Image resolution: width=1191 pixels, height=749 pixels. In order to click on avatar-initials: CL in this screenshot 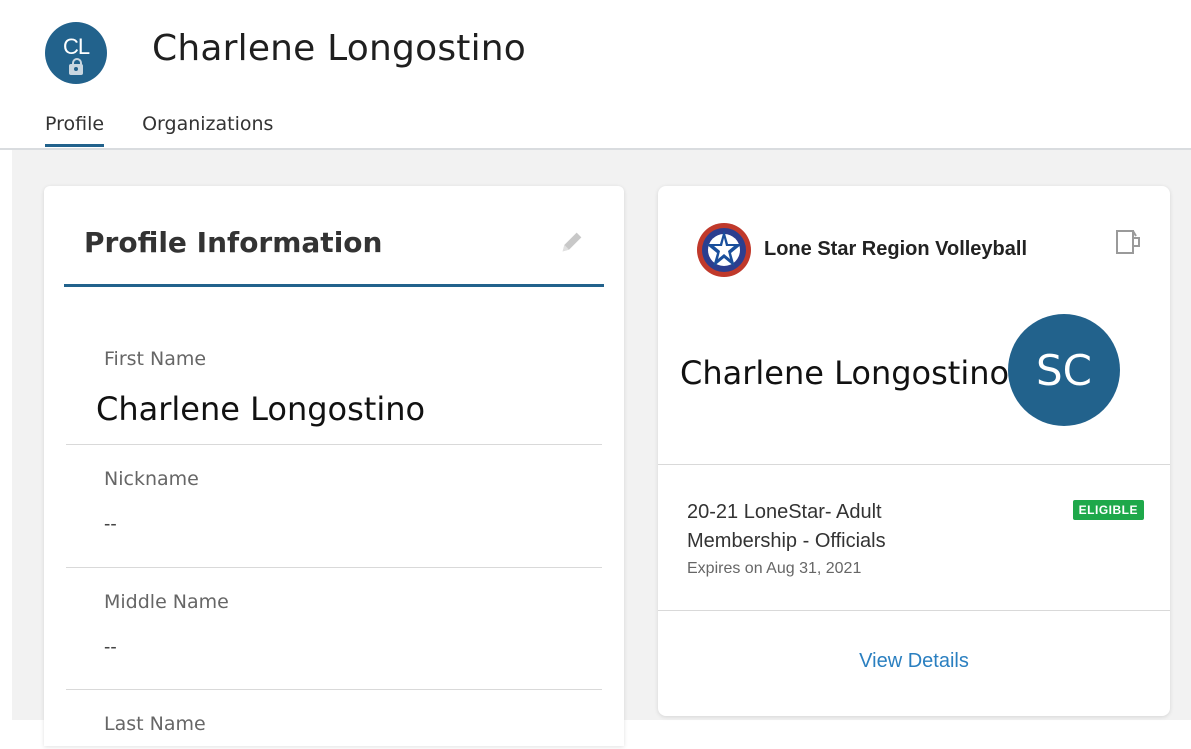, I will do `click(76, 46)`.